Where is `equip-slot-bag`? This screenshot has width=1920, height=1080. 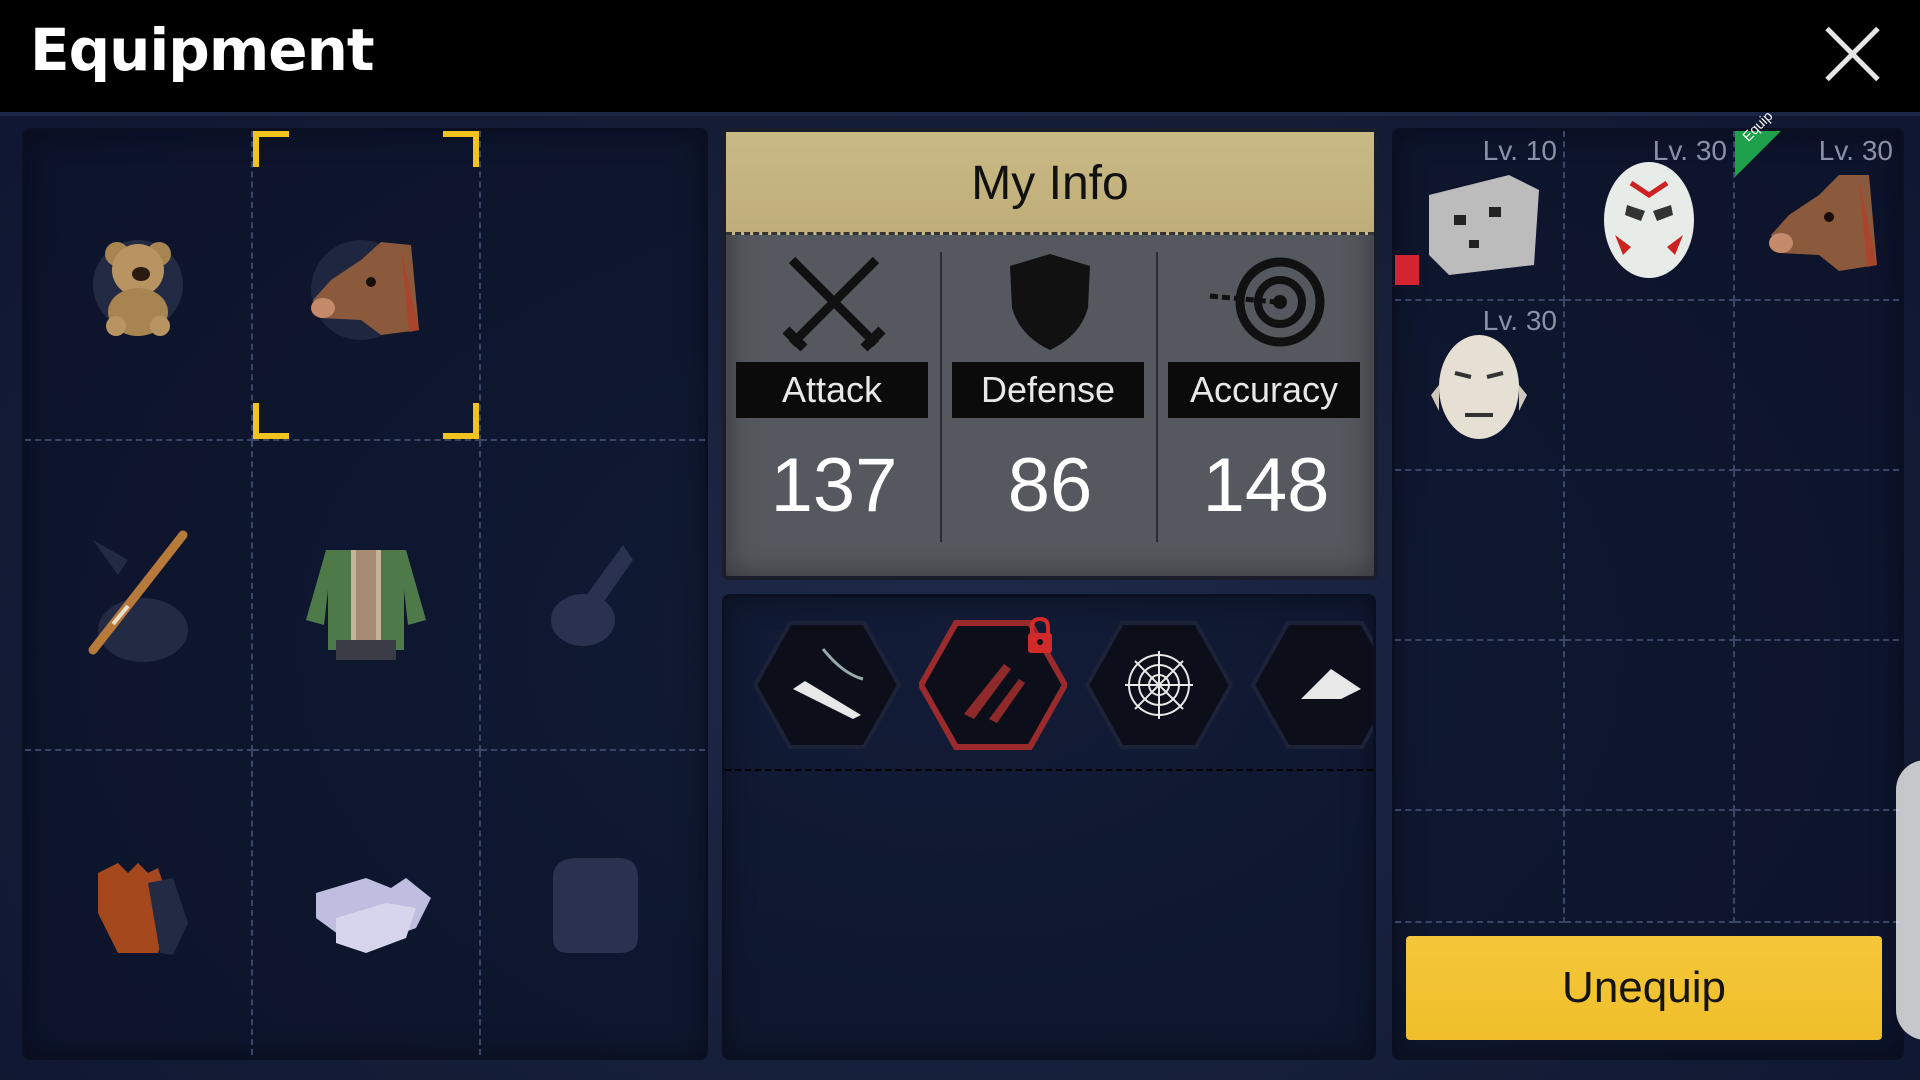 equip-slot-bag is located at coordinates (593, 903).